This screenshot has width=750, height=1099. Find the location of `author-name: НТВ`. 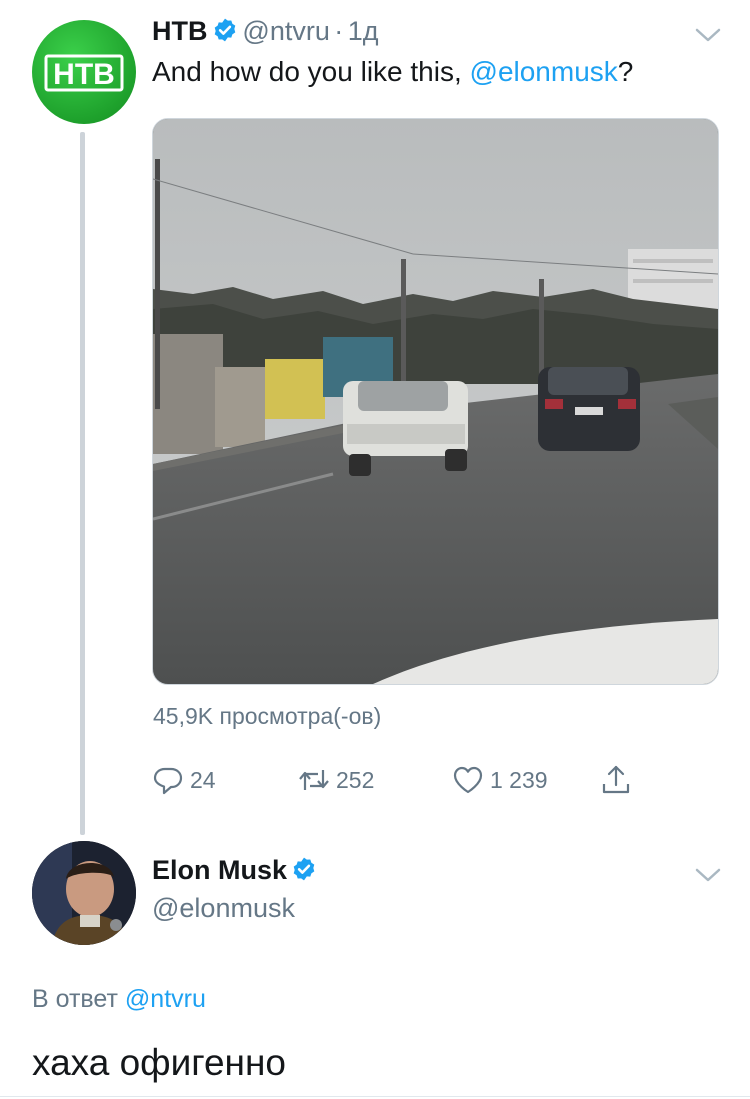

author-name: НТВ is located at coordinates (180, 31).